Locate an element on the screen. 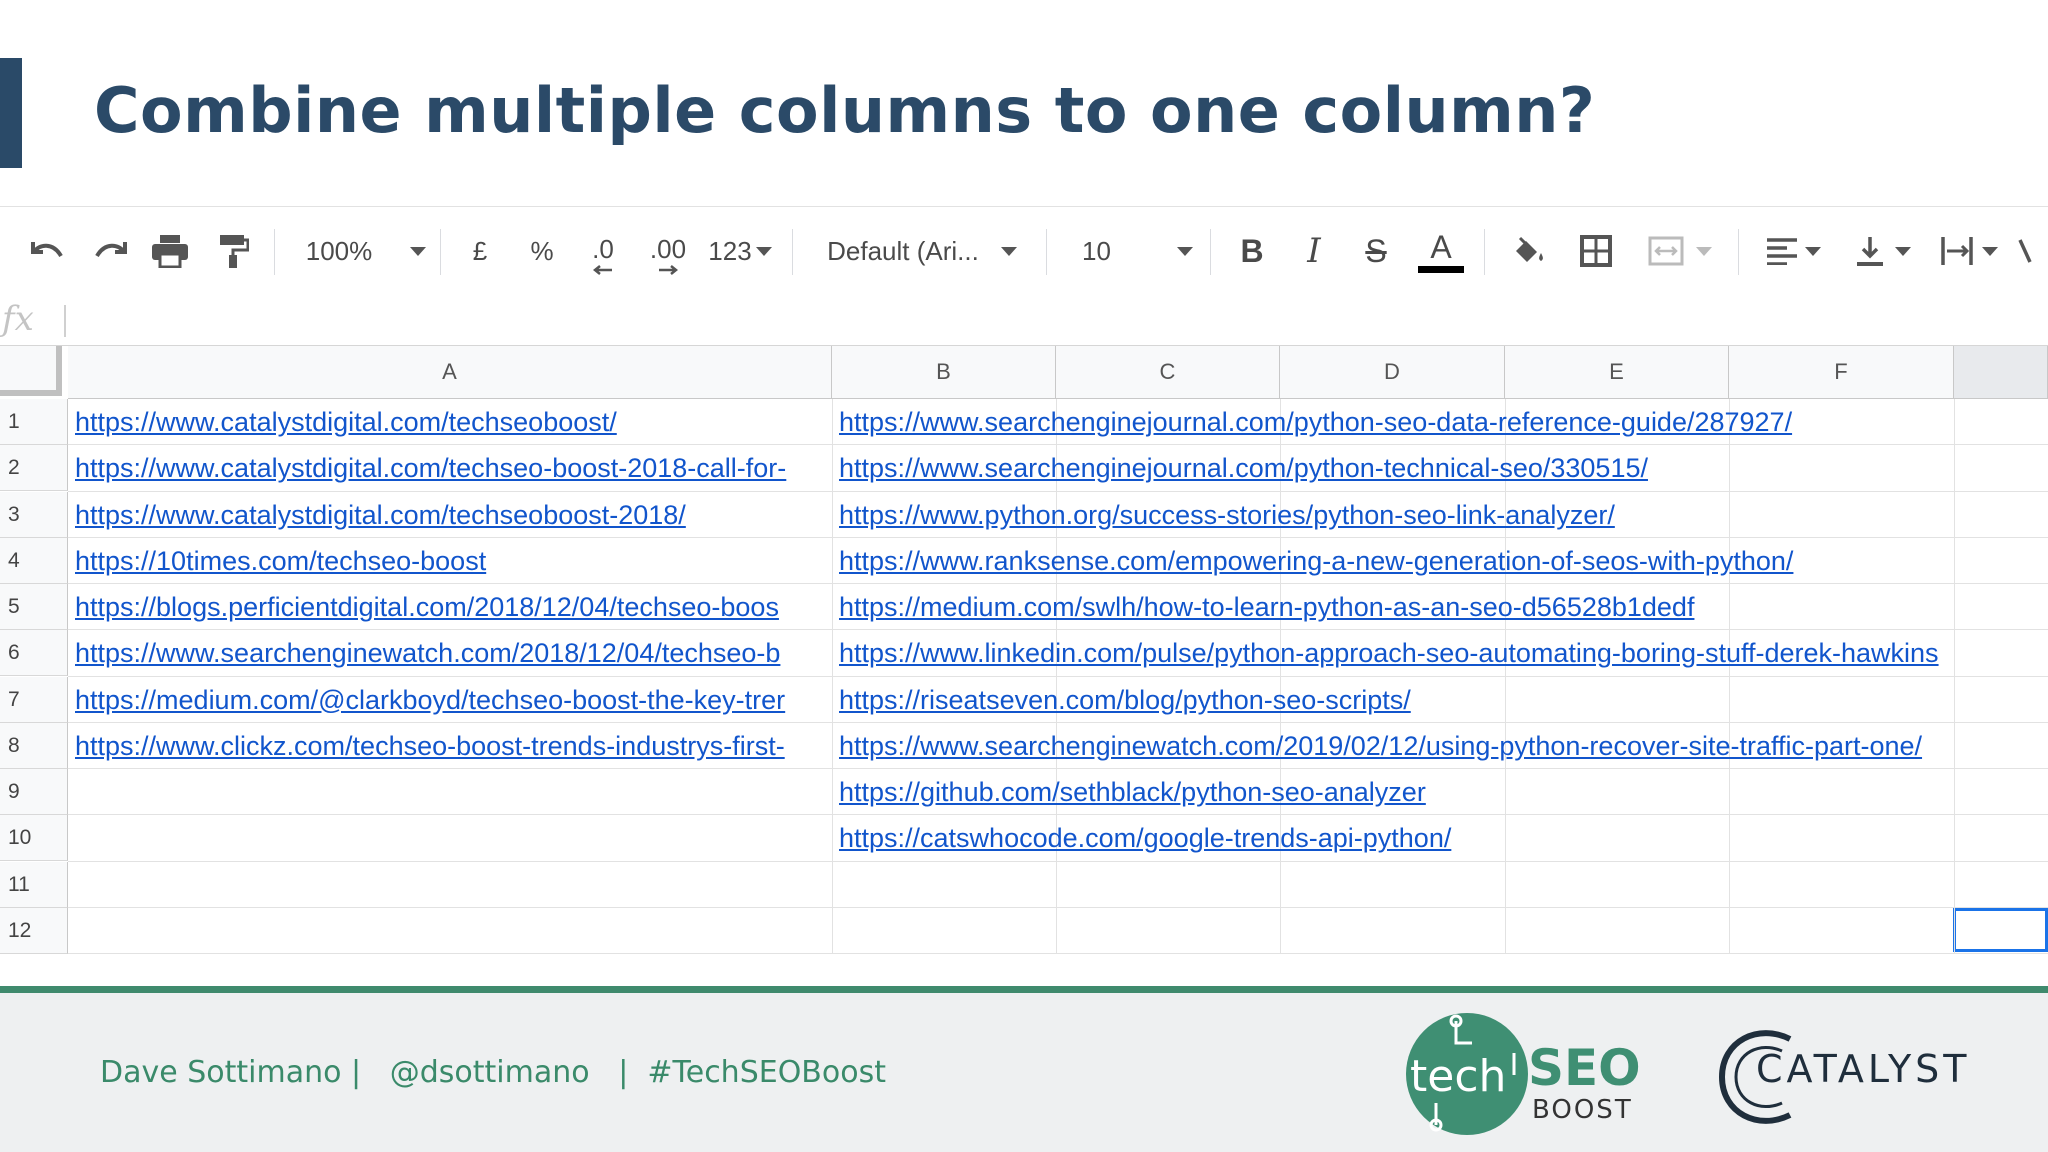 This screenshot has height=1152, width=2048. more-formats-select: 123 is located at coordinates (740, 251).